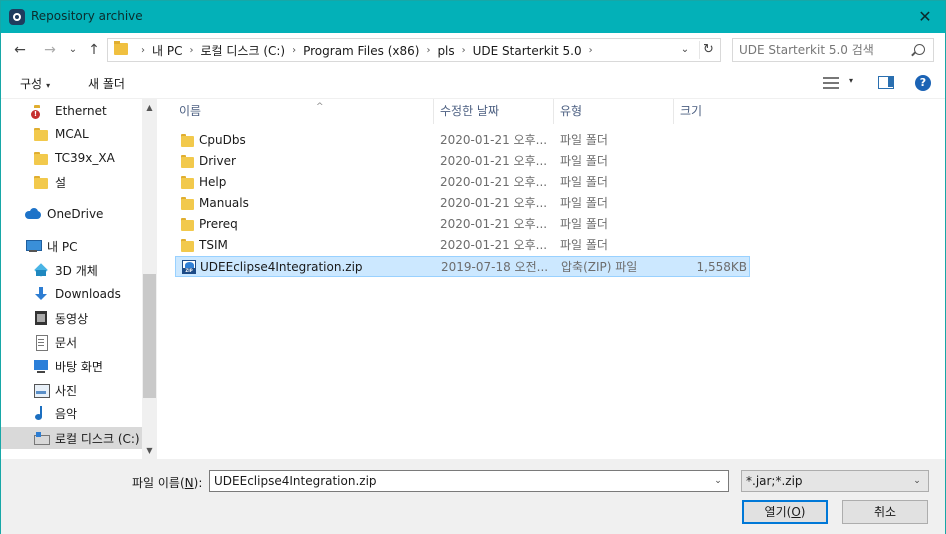 Image resolution: width=946 pixels, height=534 pixels. Describe the element at coordinates (66, 390) in the screenshot. I see `sidebar-item-label: 사진` at that location.